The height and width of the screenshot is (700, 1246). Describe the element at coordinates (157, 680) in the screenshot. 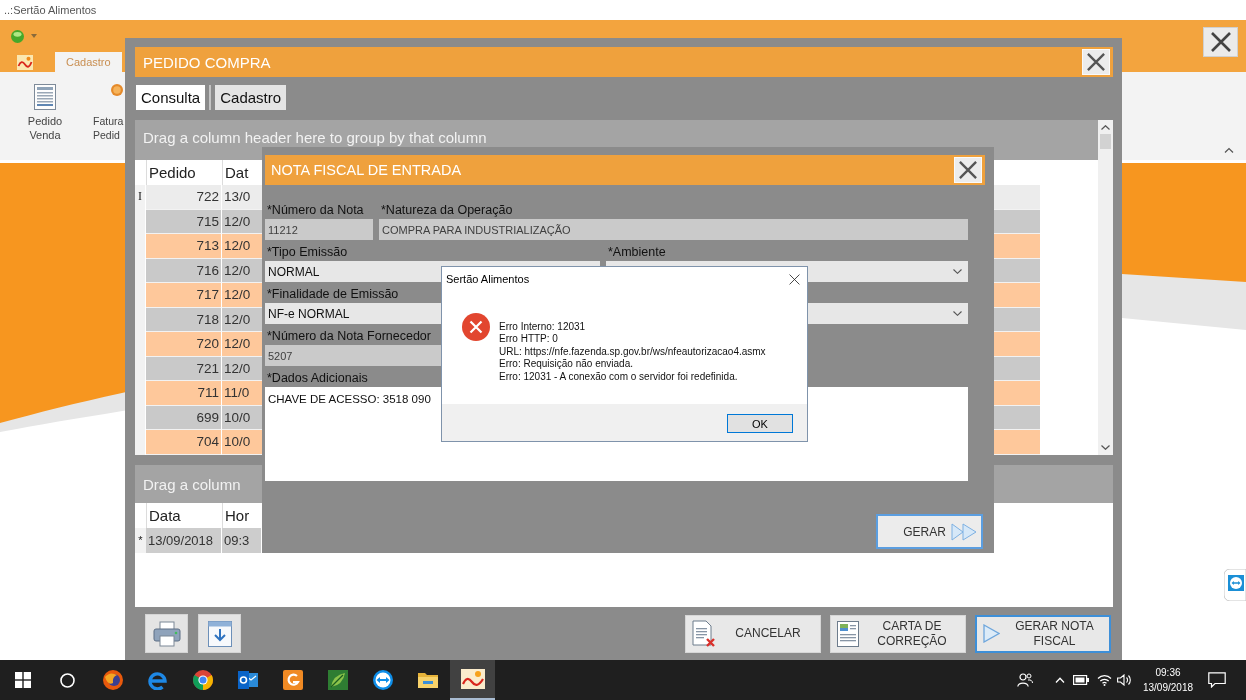

I see `swirl-icon` at that location.